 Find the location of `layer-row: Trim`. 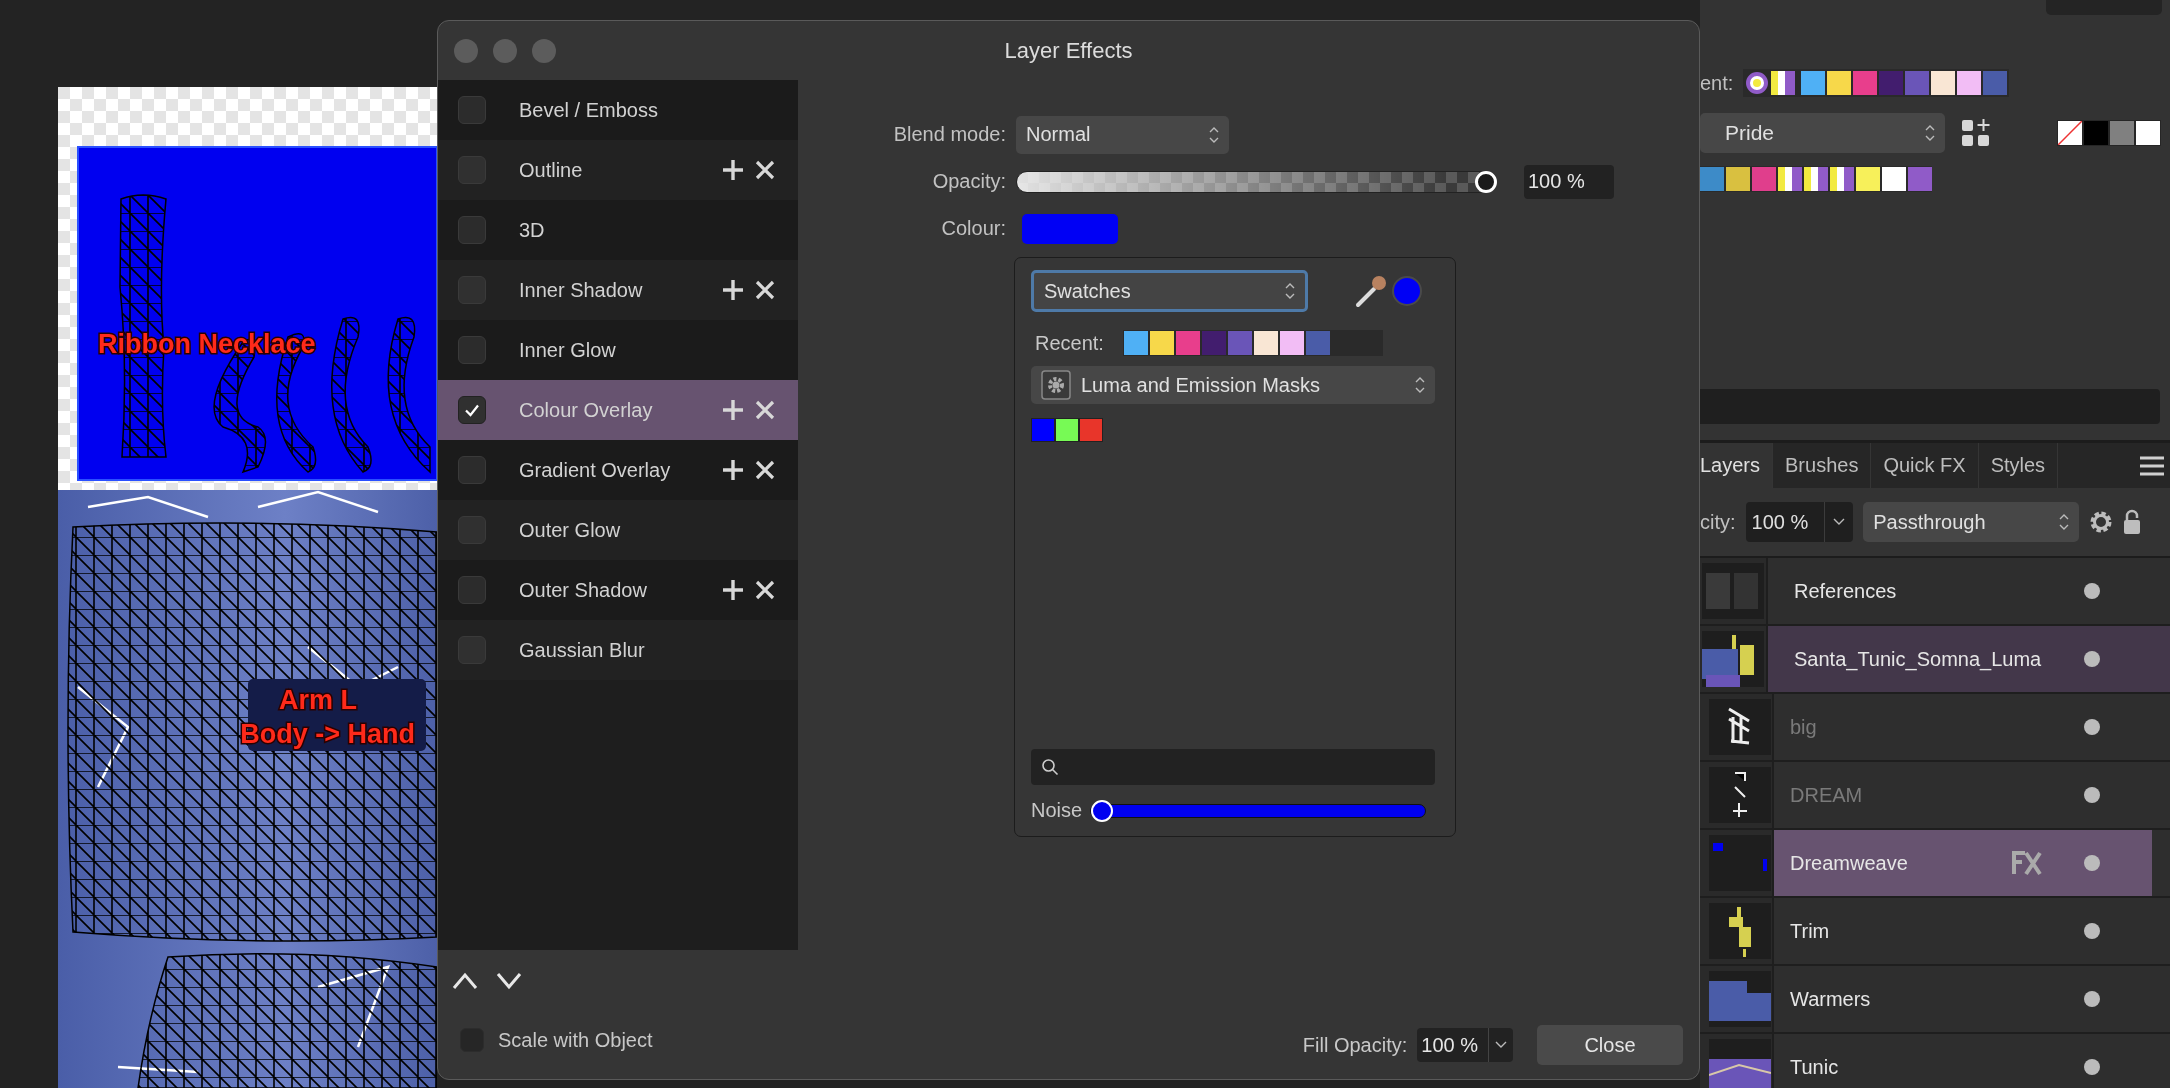

layer-row: Trim is located at coordinates (1935, 932).